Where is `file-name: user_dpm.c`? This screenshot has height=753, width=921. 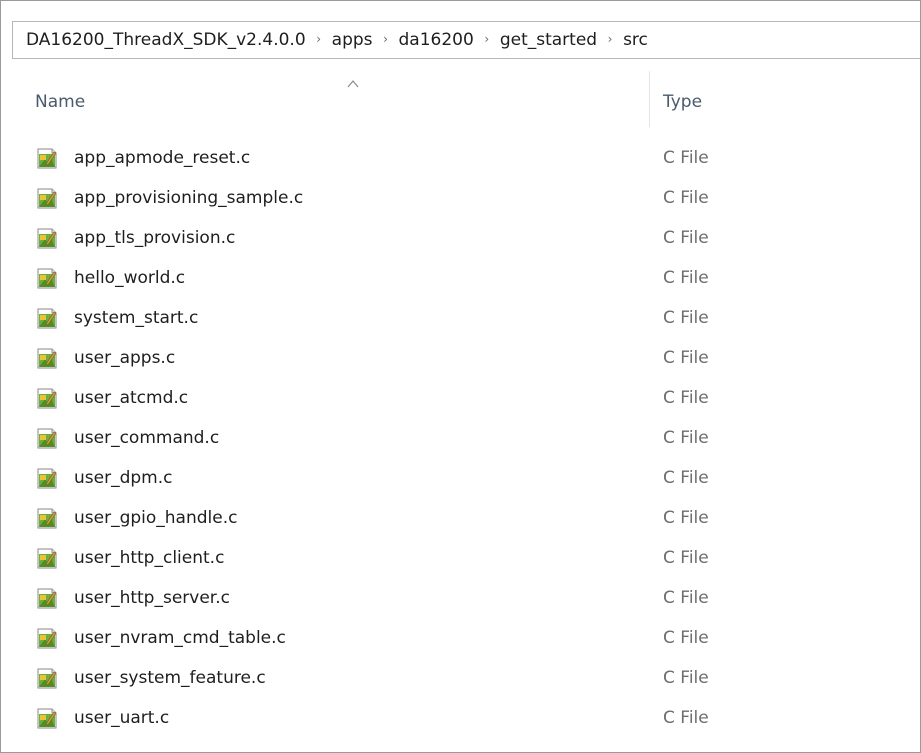
file-name: user_dpm.c is located at coordinates (123, 478).